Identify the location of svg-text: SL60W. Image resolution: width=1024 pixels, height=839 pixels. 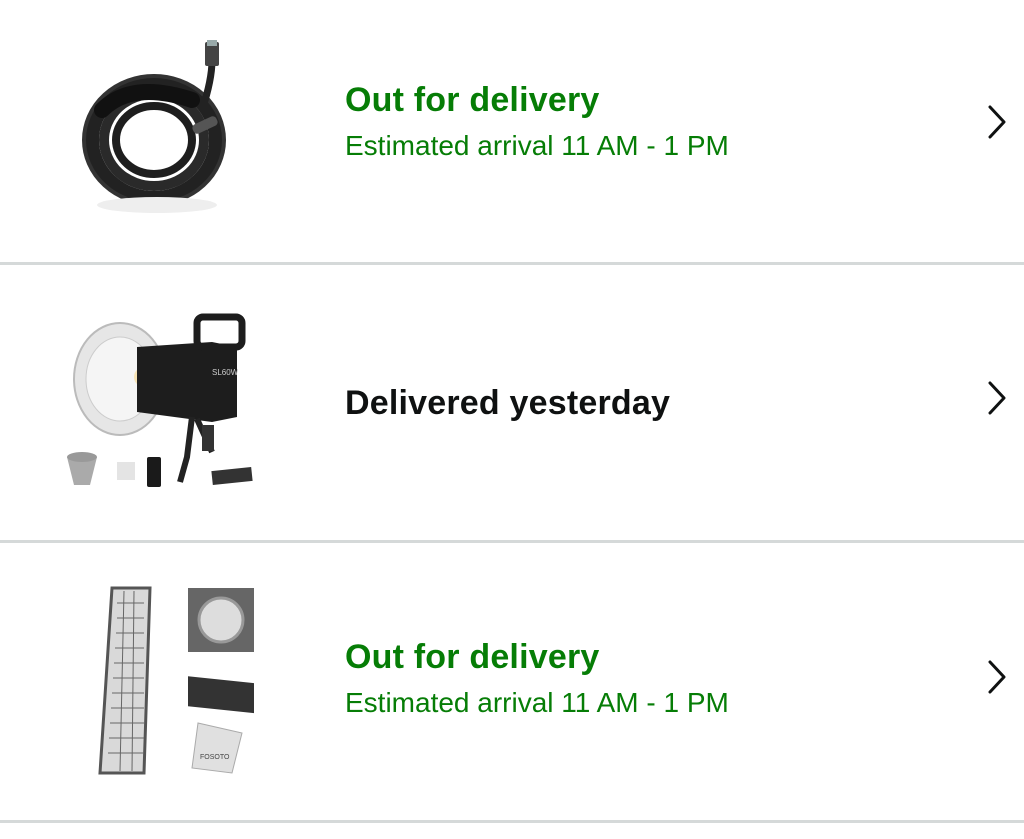
(225, 372).